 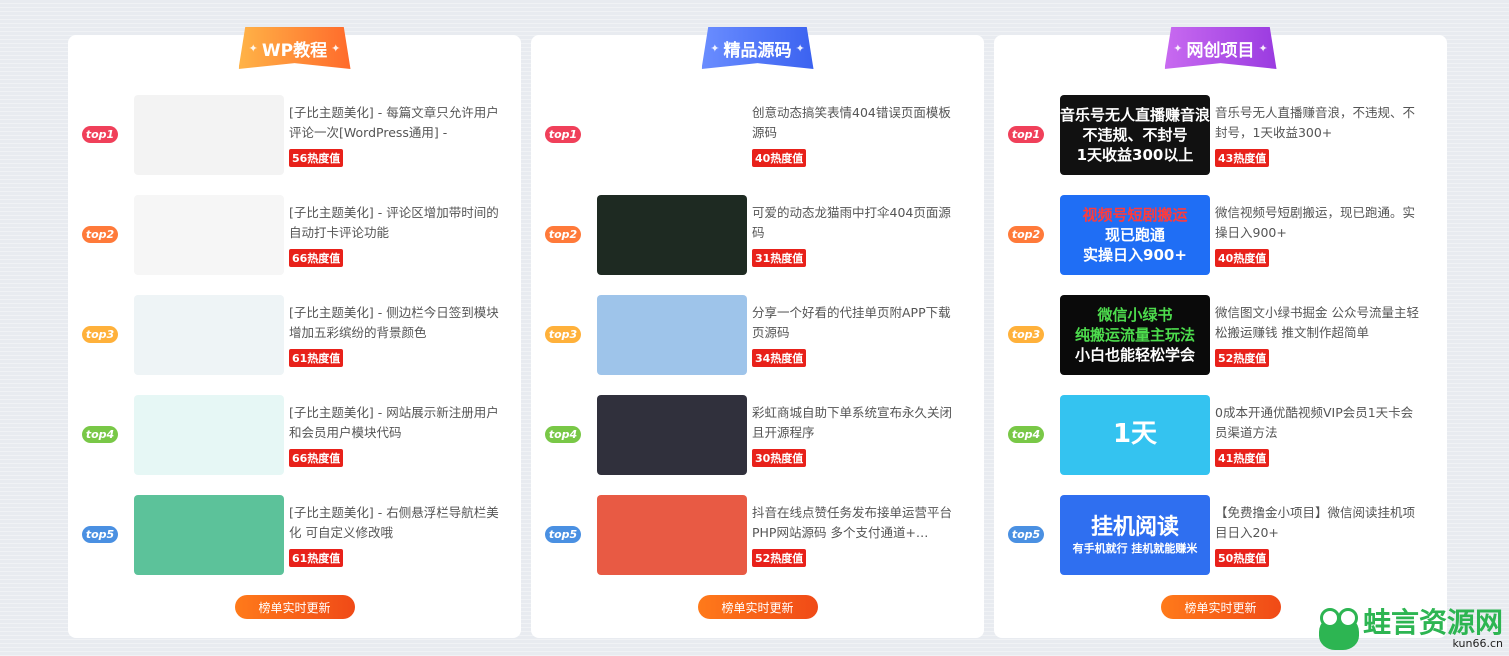 What do you see at coordinates (763, 258) in the screenshot?
I see `hot-value: 31` at bounding box center [763, 258].